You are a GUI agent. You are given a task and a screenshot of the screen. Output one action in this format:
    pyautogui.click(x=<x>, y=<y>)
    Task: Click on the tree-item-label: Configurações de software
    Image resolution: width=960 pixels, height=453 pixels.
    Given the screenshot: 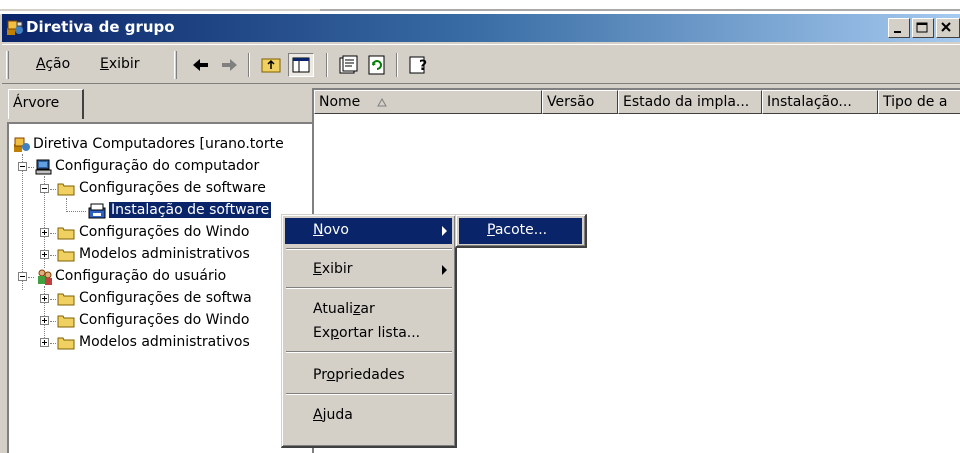 What is the action you would take?
    pyautogui.click(x=172, y=188)
    